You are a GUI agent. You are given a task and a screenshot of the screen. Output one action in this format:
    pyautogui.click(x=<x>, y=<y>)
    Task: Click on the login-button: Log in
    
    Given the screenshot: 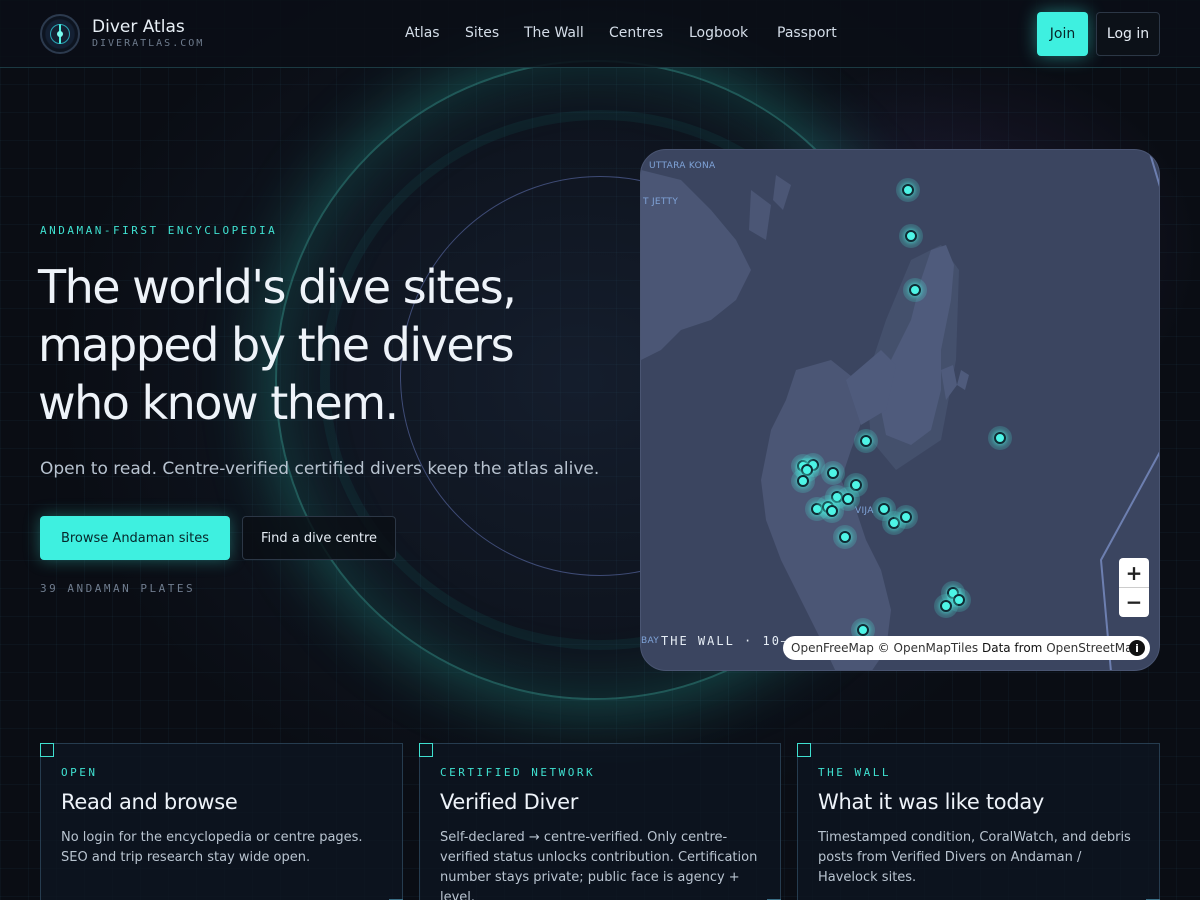 What is the action you would take?
    pyautogui.click(x=1128, y=34)
    